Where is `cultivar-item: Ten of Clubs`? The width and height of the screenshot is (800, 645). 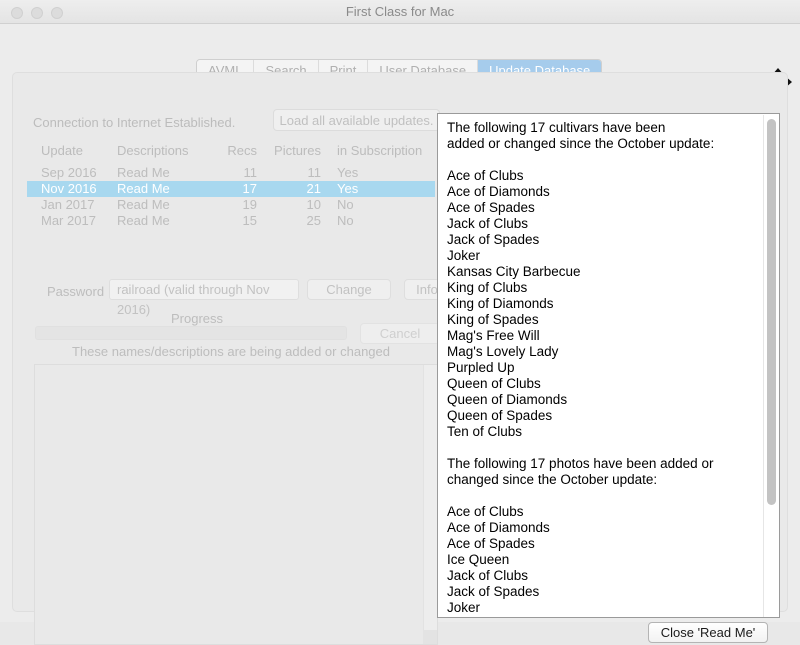 cultivar-item: Ten of Clubs is located at coordinates (485, 431).